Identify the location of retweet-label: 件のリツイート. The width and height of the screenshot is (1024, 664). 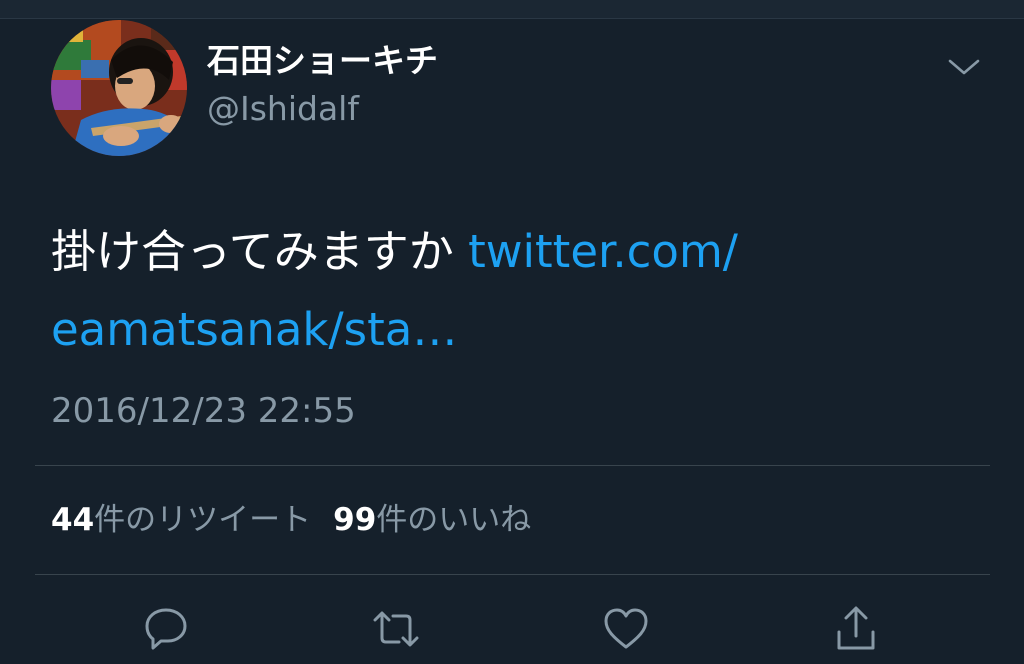
(203, 520).